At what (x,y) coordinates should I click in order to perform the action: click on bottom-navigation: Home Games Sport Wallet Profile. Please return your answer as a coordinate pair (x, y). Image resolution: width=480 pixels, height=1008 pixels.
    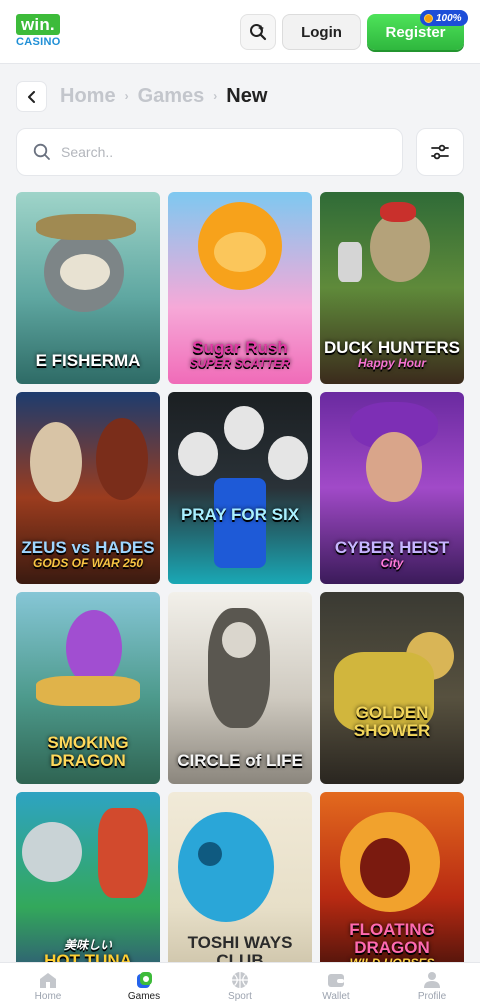
    Looking at the image, I should click on (240, 985).